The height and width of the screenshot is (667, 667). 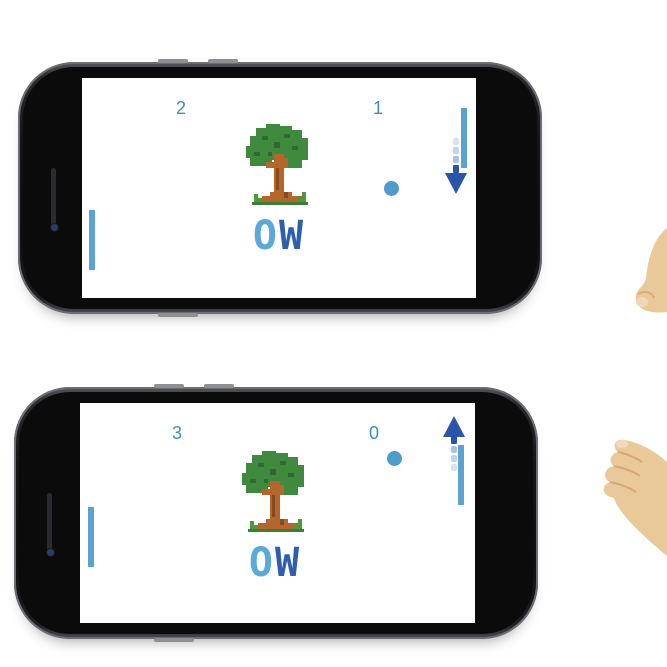 I want to click on score-left: 2, so click(x=181, y=108).